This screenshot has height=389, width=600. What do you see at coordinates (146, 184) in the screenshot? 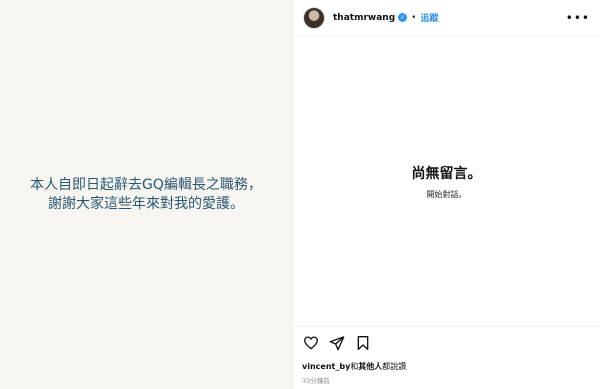
I see `post-text-line-1: 本人自即日起辭去GQ編輯長之職務，` at bounding box center [146, 184].